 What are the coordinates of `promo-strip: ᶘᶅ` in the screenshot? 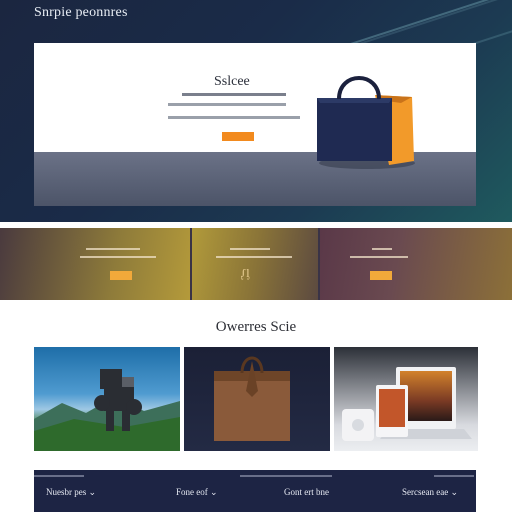 It's located at (256, 264).